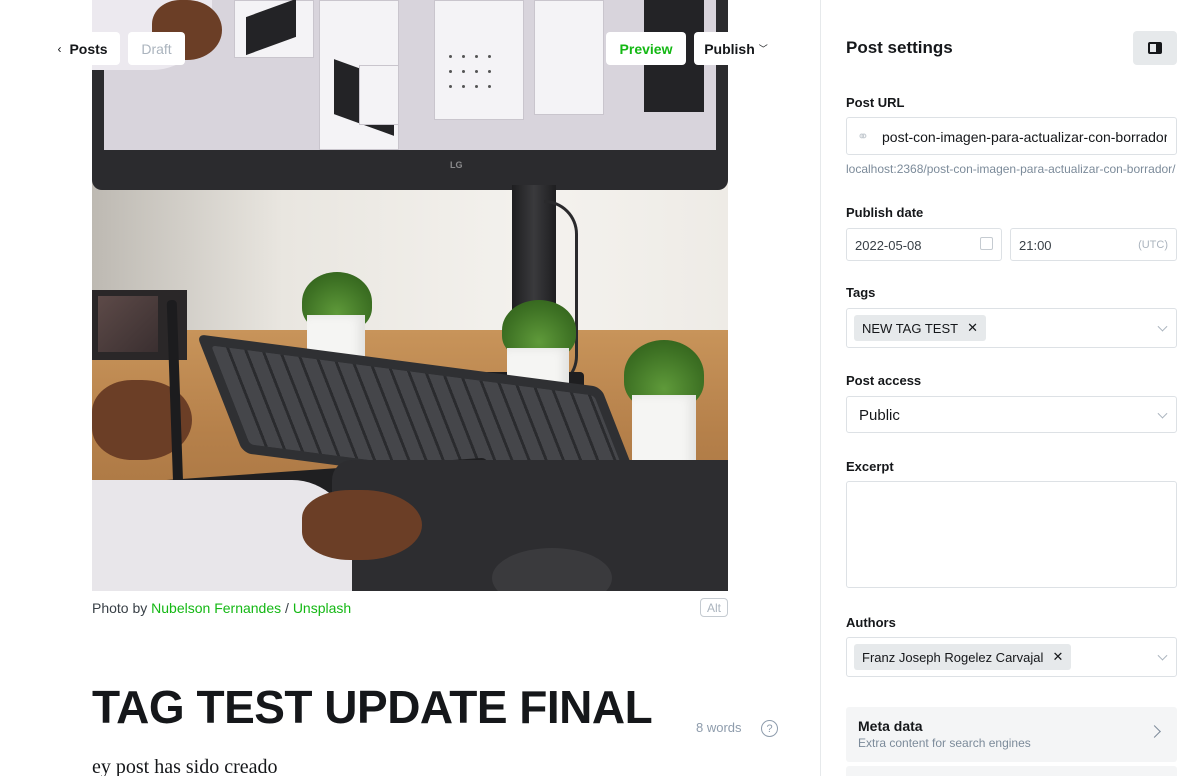 This screenshot has width=1200, height=776. I want to click on monitor-logo: LG, so click(456, 165).